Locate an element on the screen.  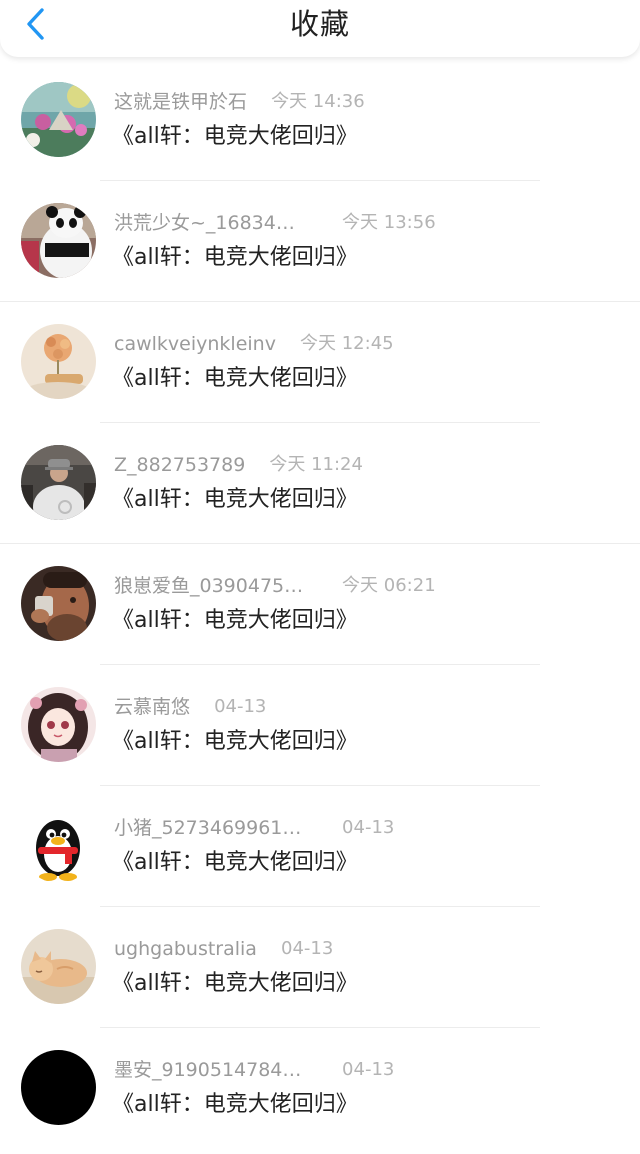
list-item: ughgabustralia 04-13 《all轩：电竞大佬回归》 is located at coordinates (320, 967).